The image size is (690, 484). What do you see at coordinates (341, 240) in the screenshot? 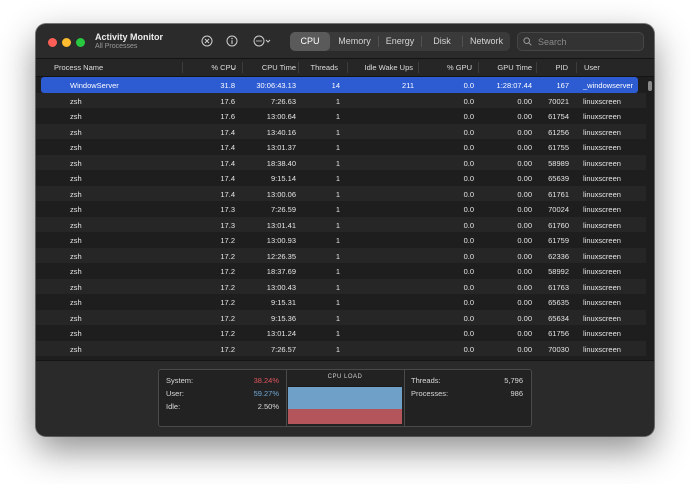
I see `table-row: zsh 17.2 13:00.93 1 0.0 0.00 61759 linuxscreen` at bounding box center [341, 240].